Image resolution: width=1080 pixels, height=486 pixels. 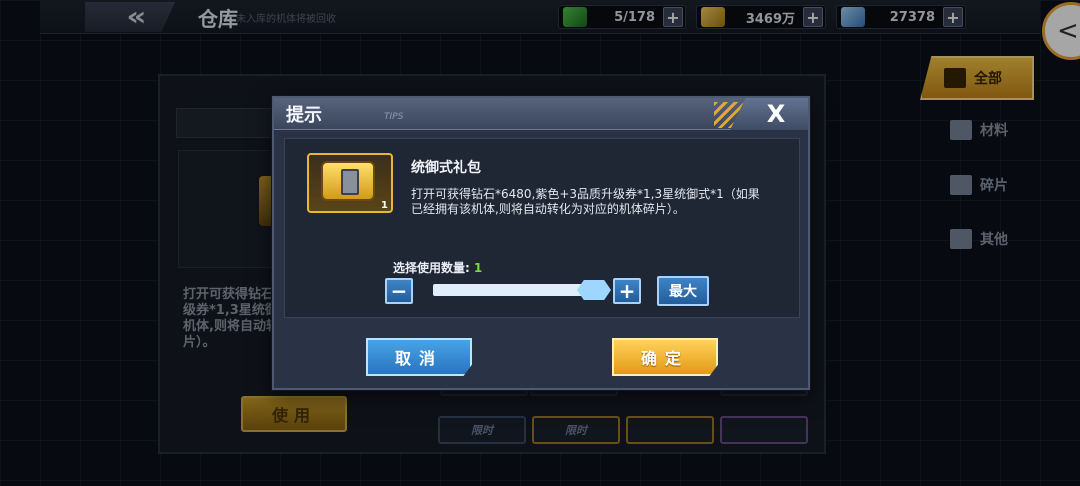 I want to click on chest-icon, so click(x=348, y=181).